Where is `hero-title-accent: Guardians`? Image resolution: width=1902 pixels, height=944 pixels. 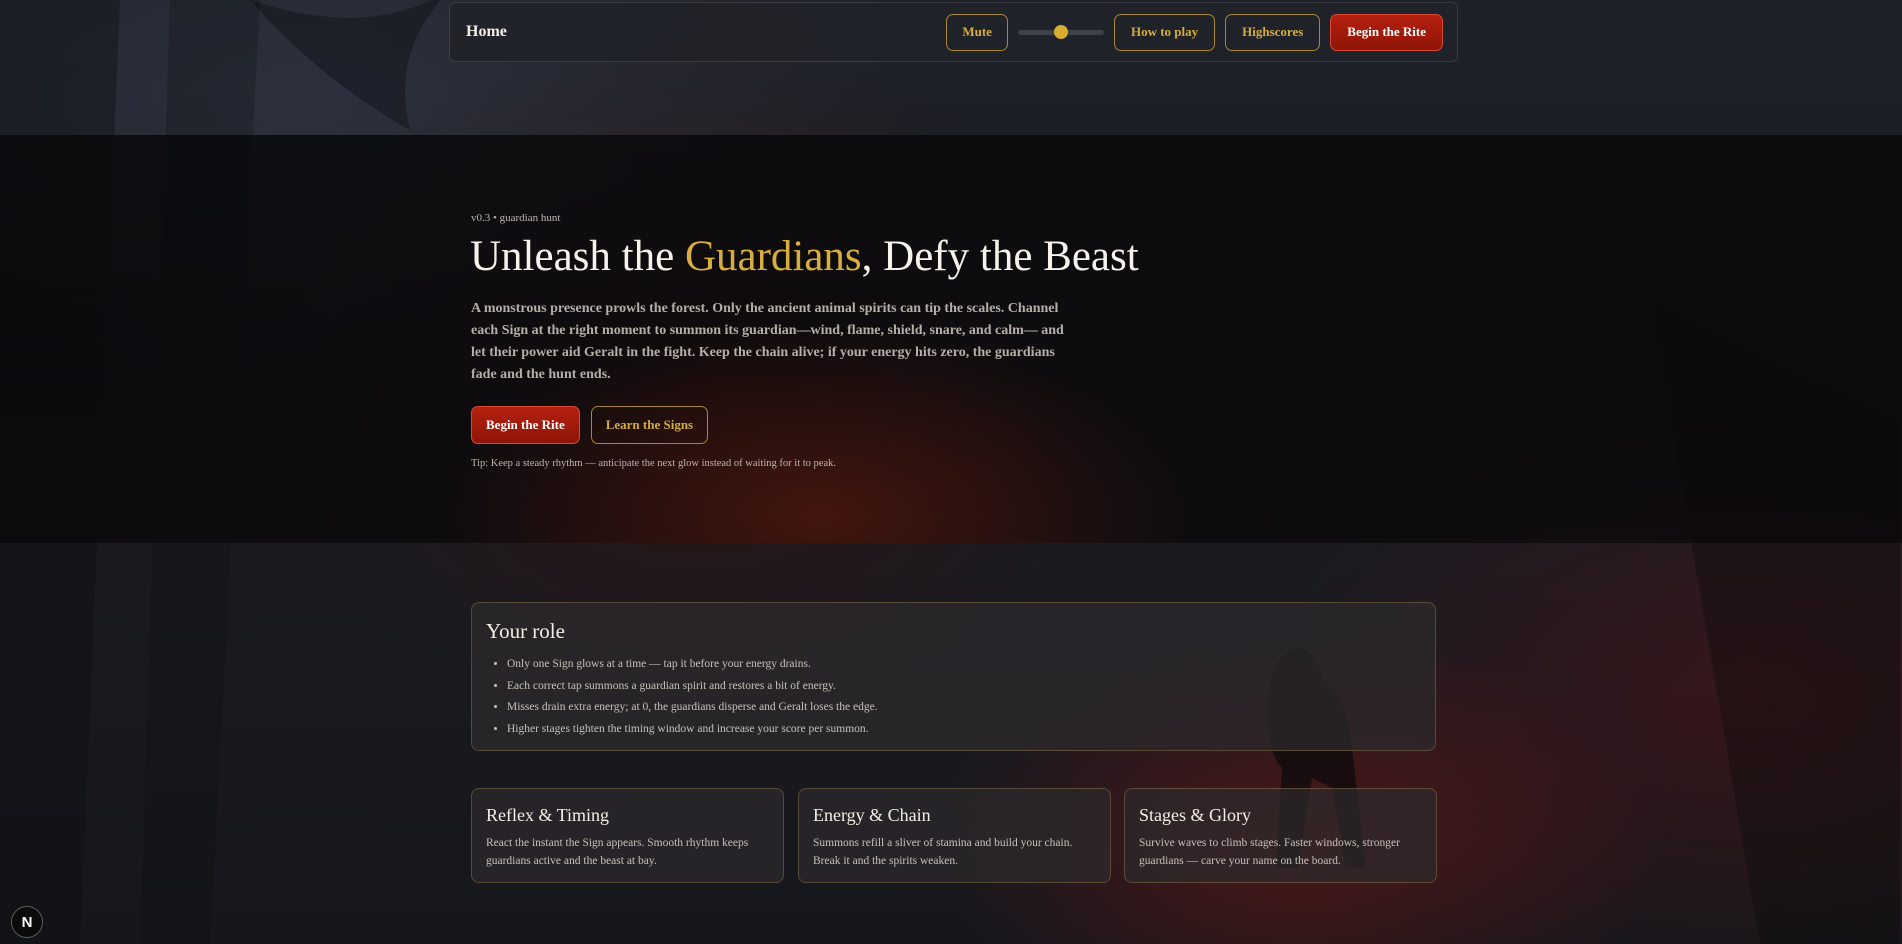
hero-title-accent: Guardians is located at coordinates (773, 256).